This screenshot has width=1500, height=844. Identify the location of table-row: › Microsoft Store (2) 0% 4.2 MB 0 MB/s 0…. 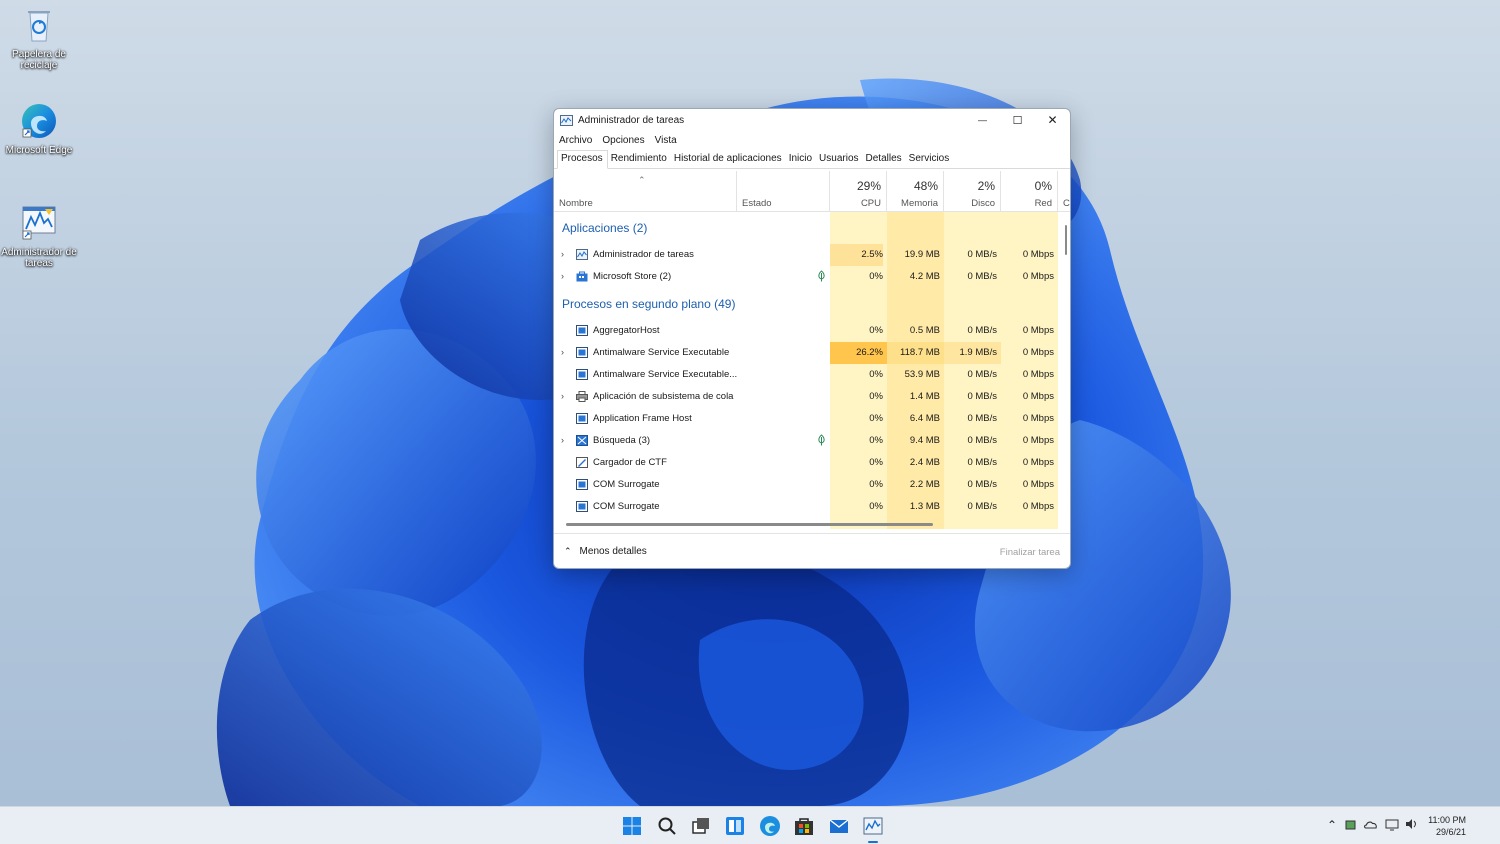
(812, 277).